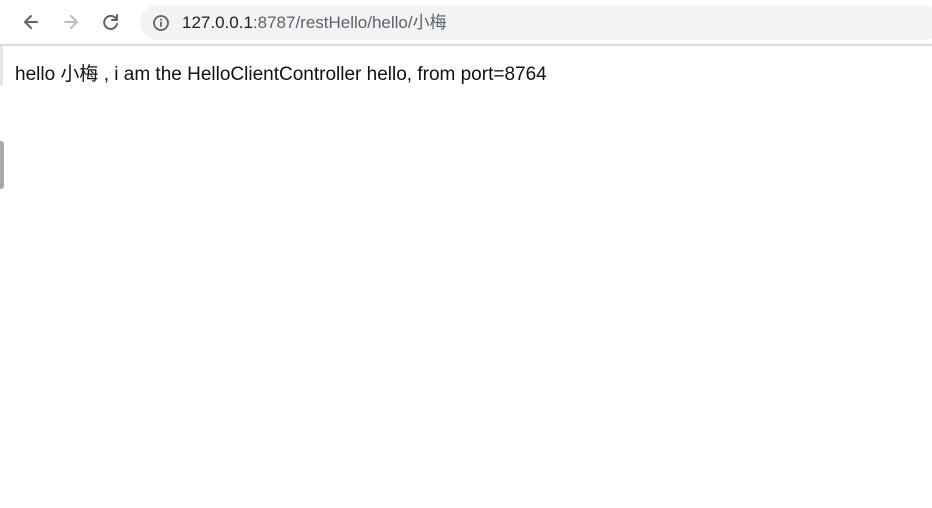 Image resolution: width=932 pixels, height=508 pixels. What do you see at coordinates (1, 66) in the screenshot?
I see `left-edge-strip` at bounding box center [1, 66].